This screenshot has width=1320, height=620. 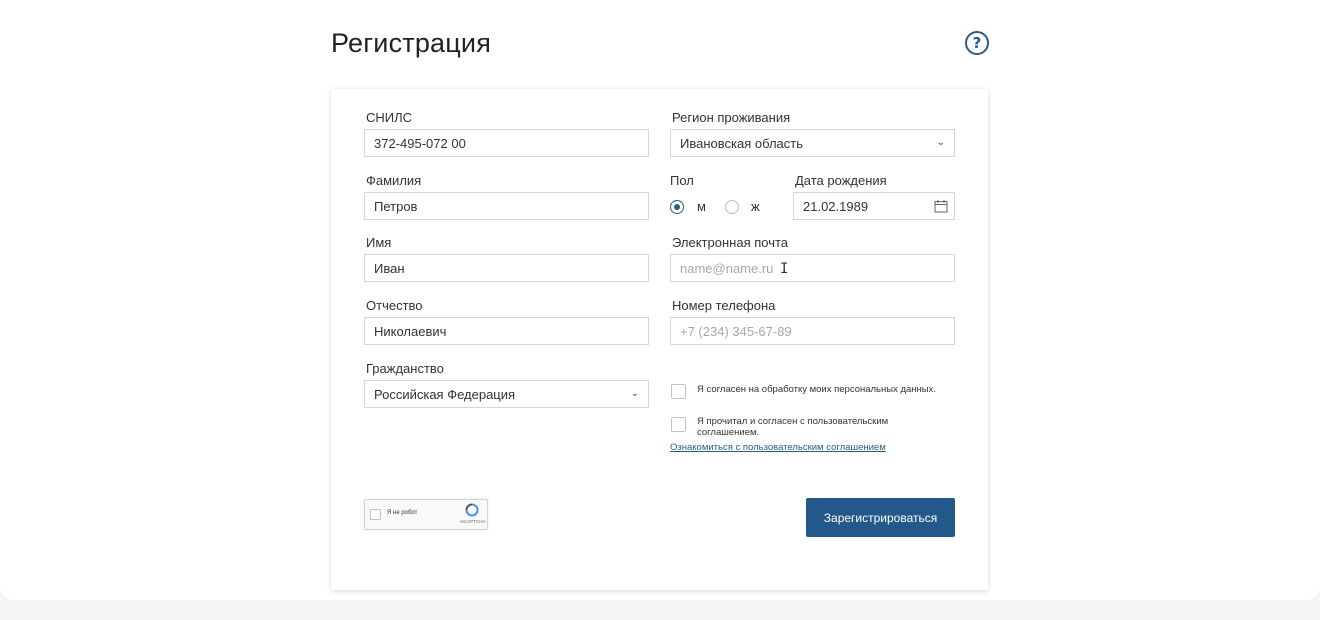 I want to click on gender-radio-male, so click(x=677, y=207).